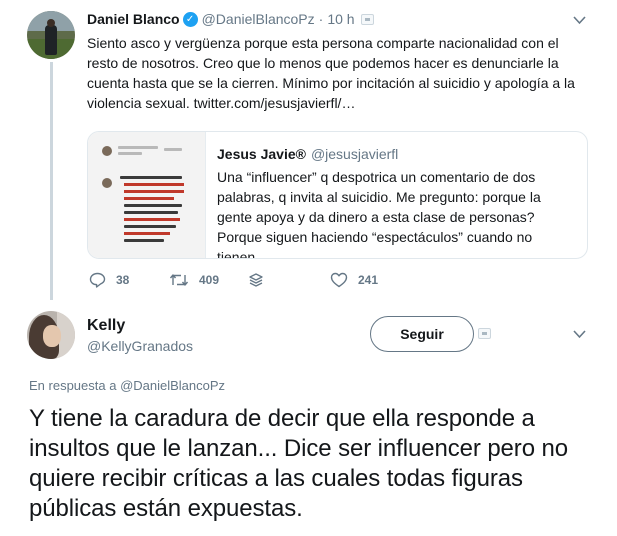 The image size is (617, 536). I want to click on quoted-tweet-header: Jesus Javie® @jesusjavierfl, so click(307, 154).